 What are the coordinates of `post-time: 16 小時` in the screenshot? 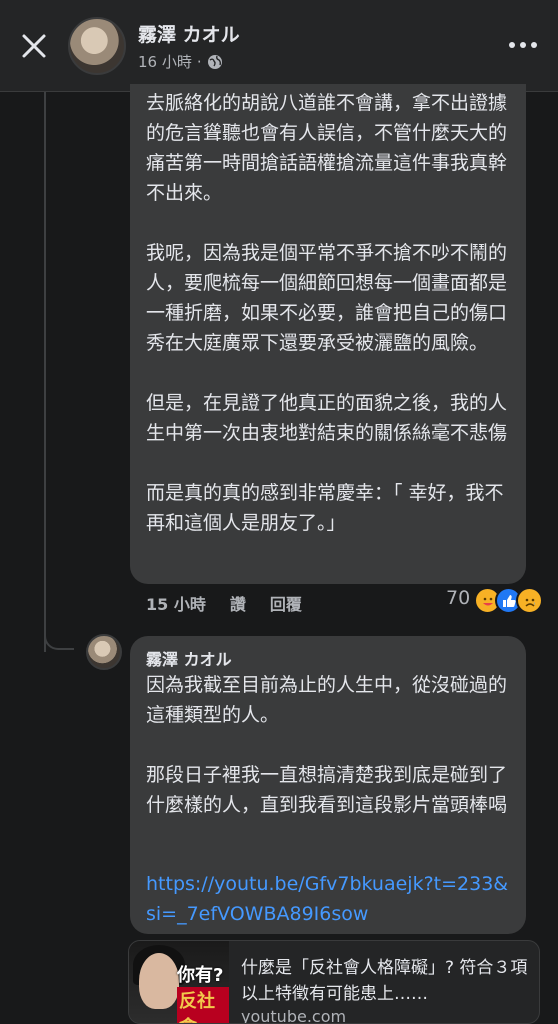 It's located at (165, 61).